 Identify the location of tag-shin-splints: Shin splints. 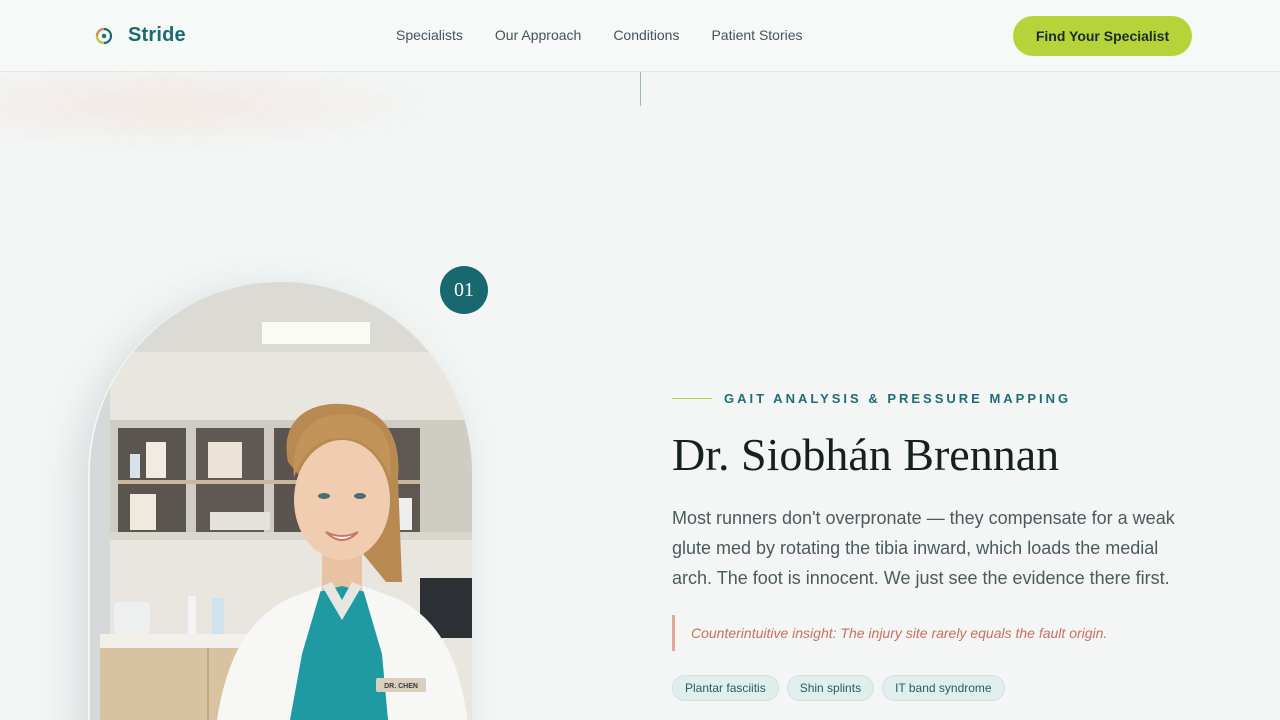
(830, 688).